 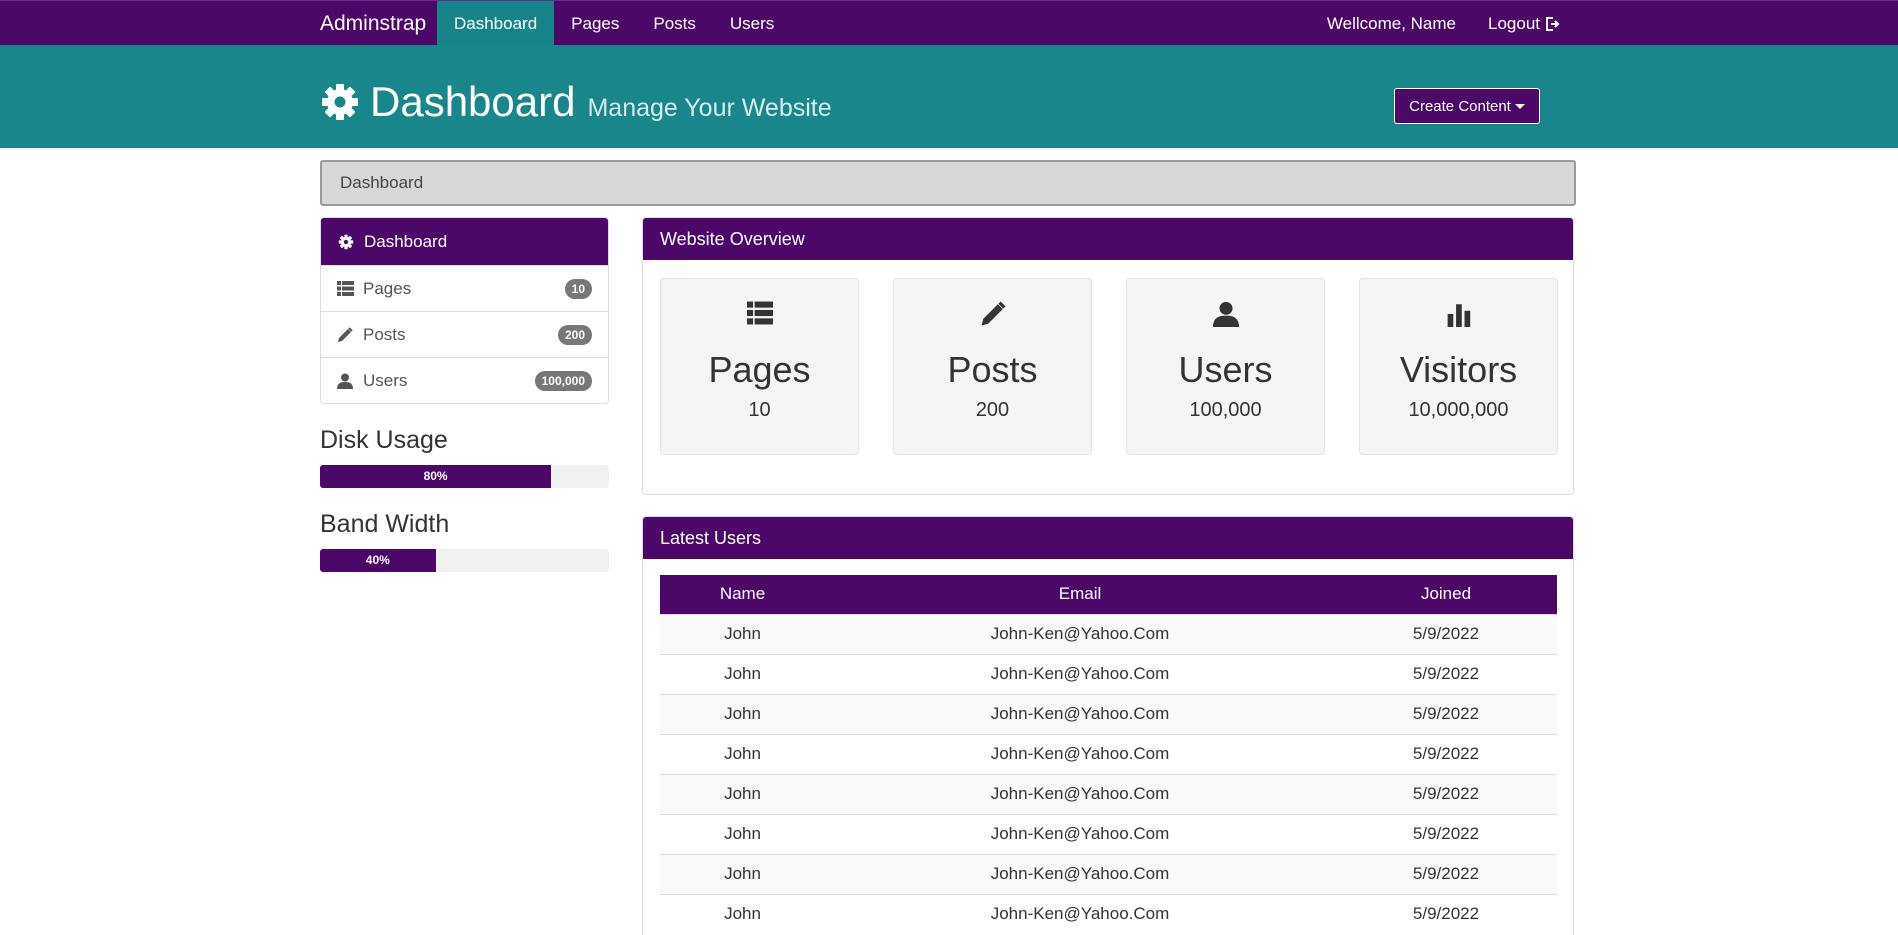 What do you see at coordinates (1225, 410) in the screenshot?
I see `stat-value: 100,000` at bounding box center [1225, 410].